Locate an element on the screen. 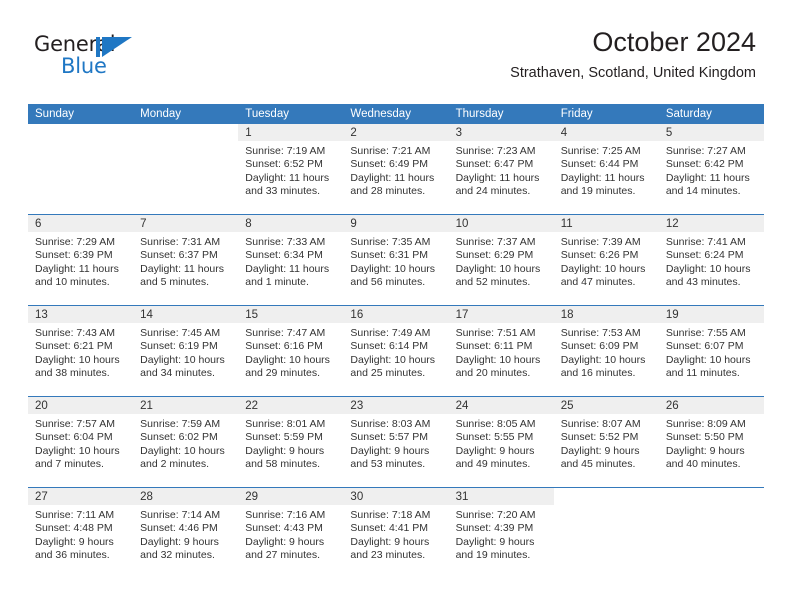 This screenshot has width=792, height=612. daylight-text-line2: and 34 minutes. is located at coordinates (177, 373).